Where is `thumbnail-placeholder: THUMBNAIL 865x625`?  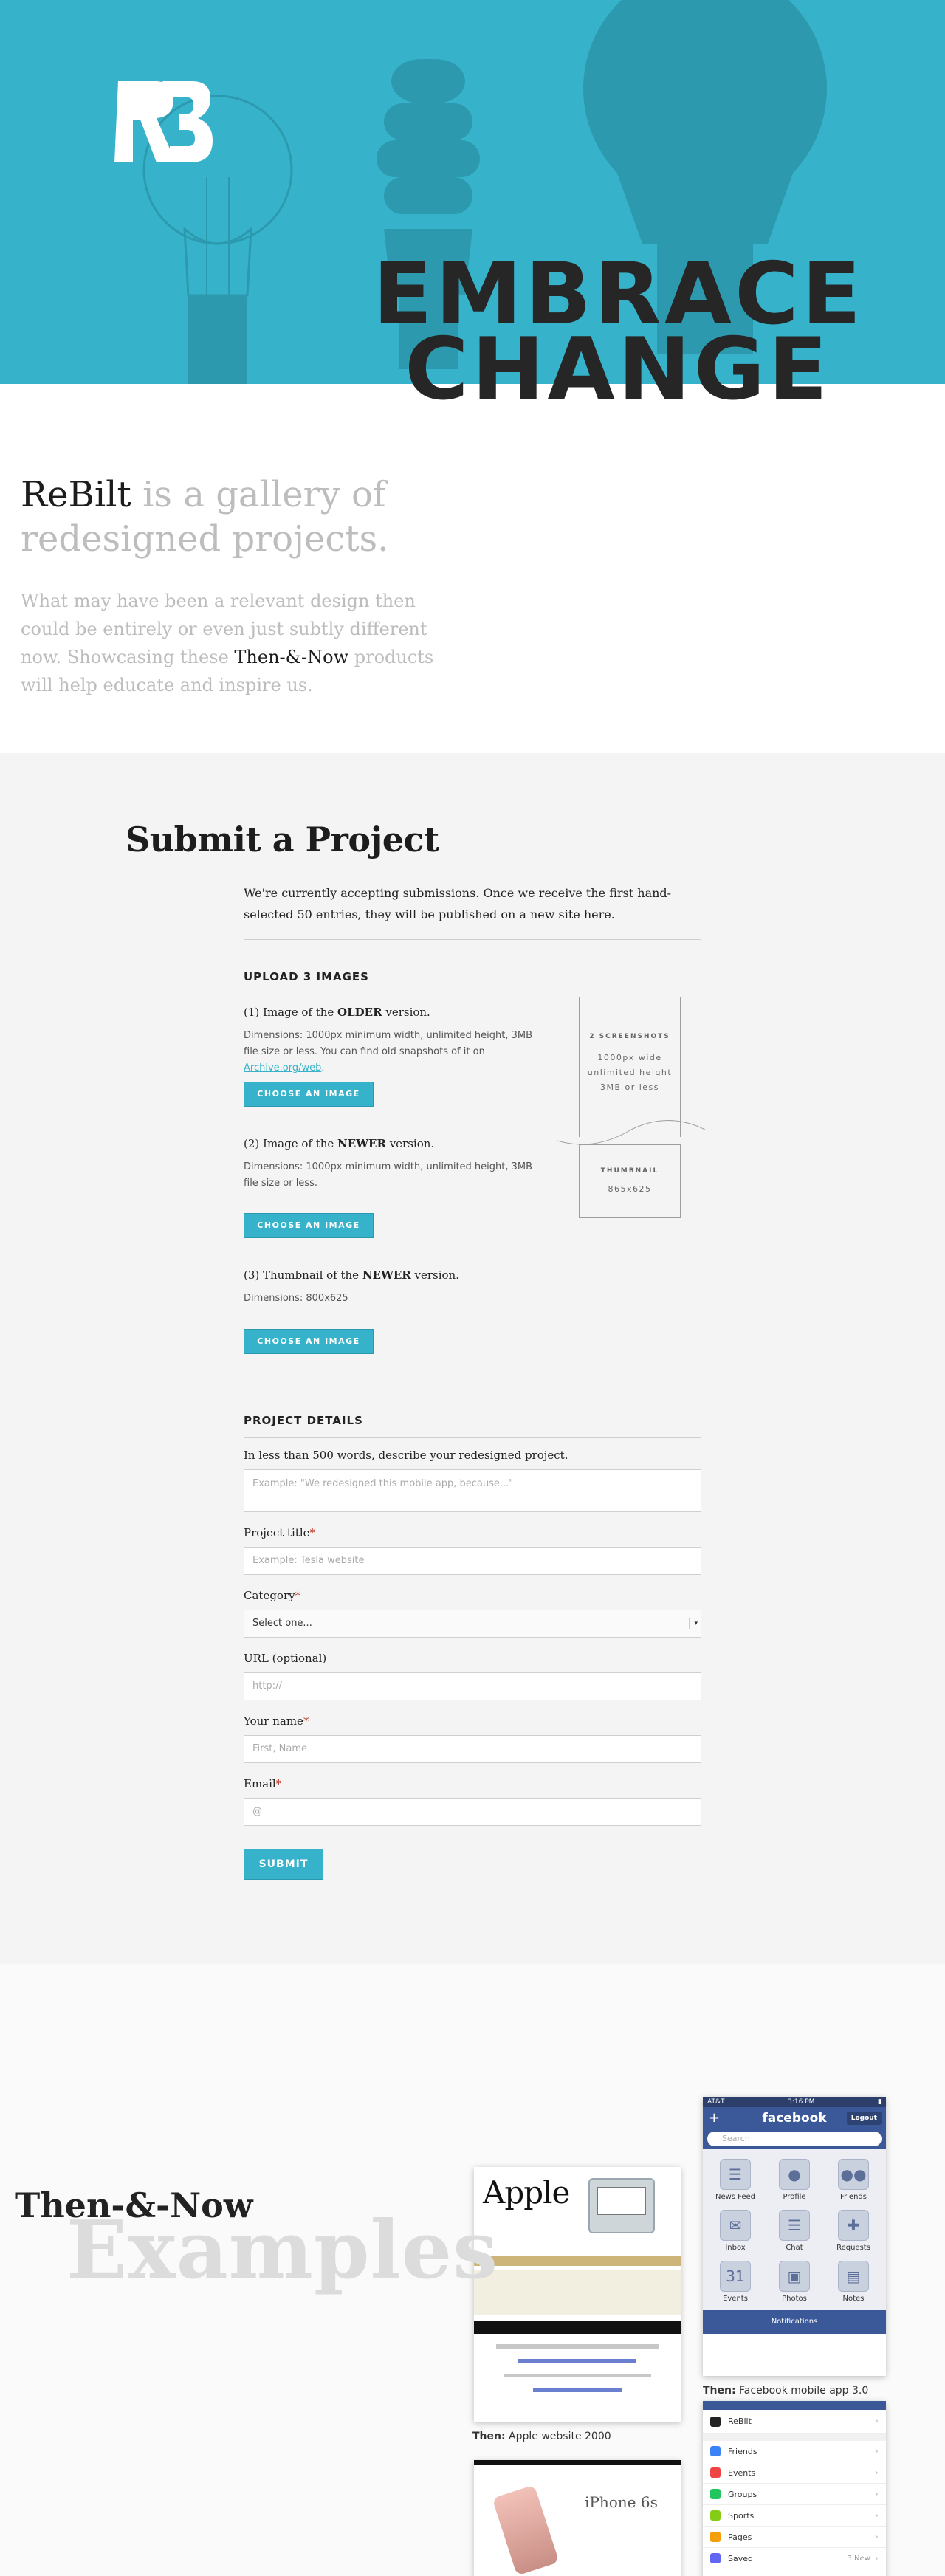
thumbnail-placeholder: THUMBNAIL 865x625 is located at coordinates (630, 1181).